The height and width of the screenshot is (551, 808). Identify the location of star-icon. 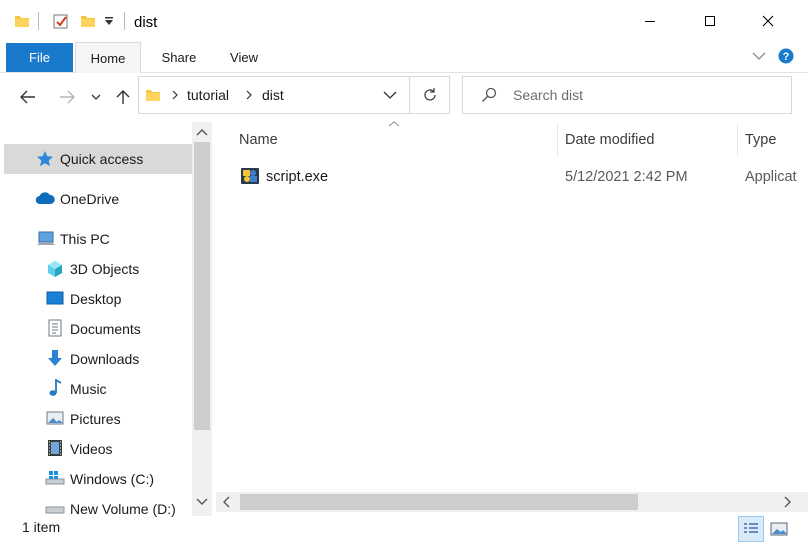
(45, 159).